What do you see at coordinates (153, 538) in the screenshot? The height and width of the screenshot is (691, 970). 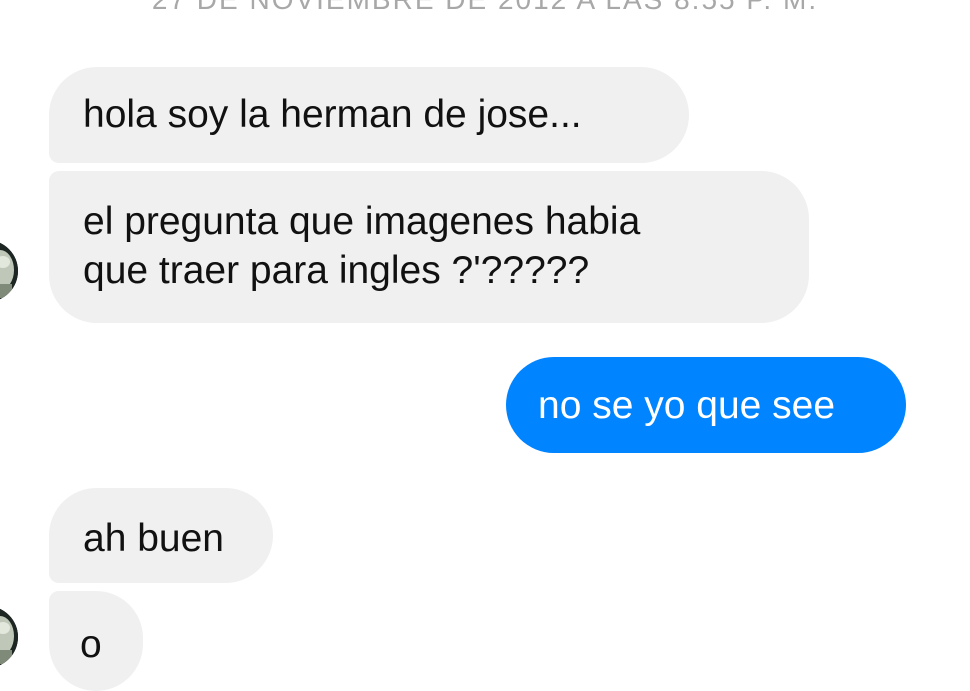 I see `message-text: ah buen` at bounding box center [153, 538].